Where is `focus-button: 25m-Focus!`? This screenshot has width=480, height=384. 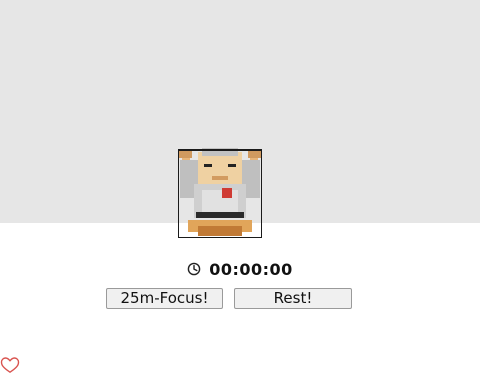 focus-button: 25m-Focus! is located at coordinates (164, 298).